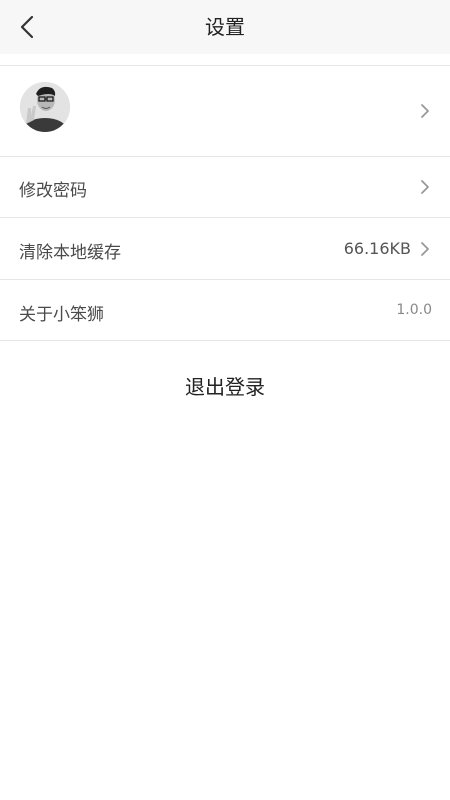  I want to click on version-value: 1.0.0, so click(414, 310).